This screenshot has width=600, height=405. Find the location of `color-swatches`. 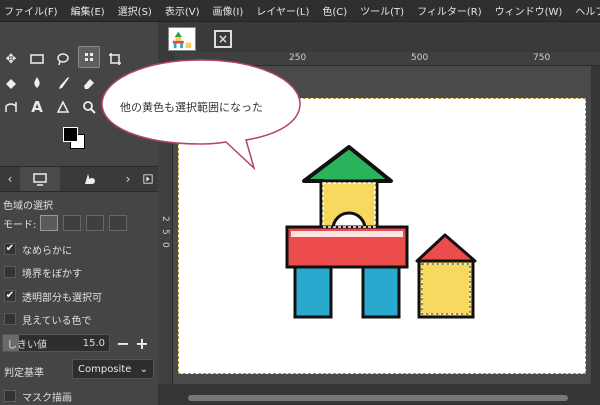

color-swatches is located at coordinates (75, 141).